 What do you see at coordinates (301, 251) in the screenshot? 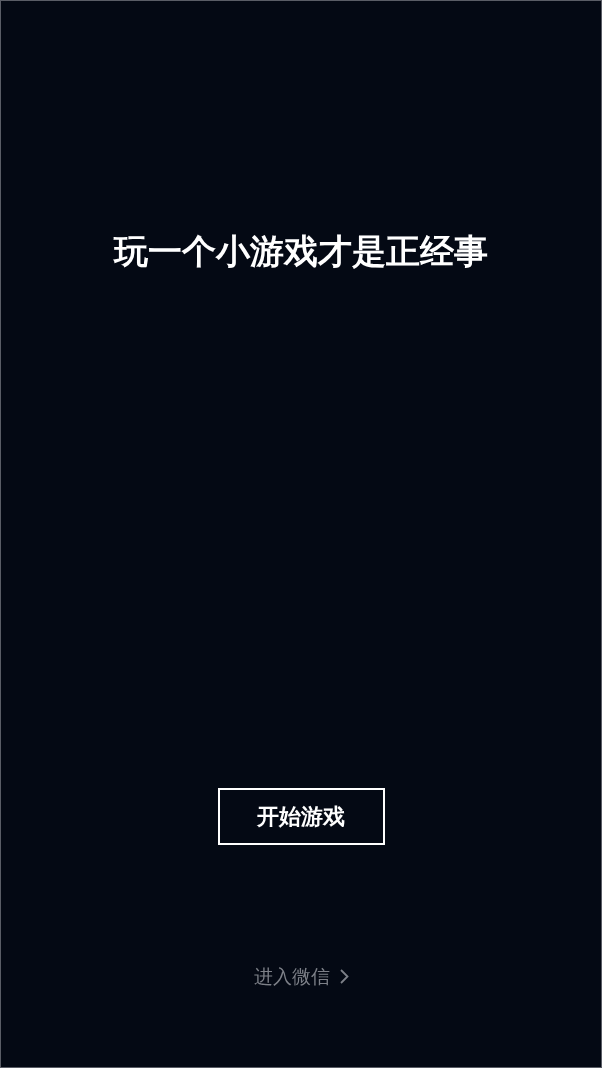
I see `page-title: 玩一个小游戏才是正经事` at bounding box center [301, 251].